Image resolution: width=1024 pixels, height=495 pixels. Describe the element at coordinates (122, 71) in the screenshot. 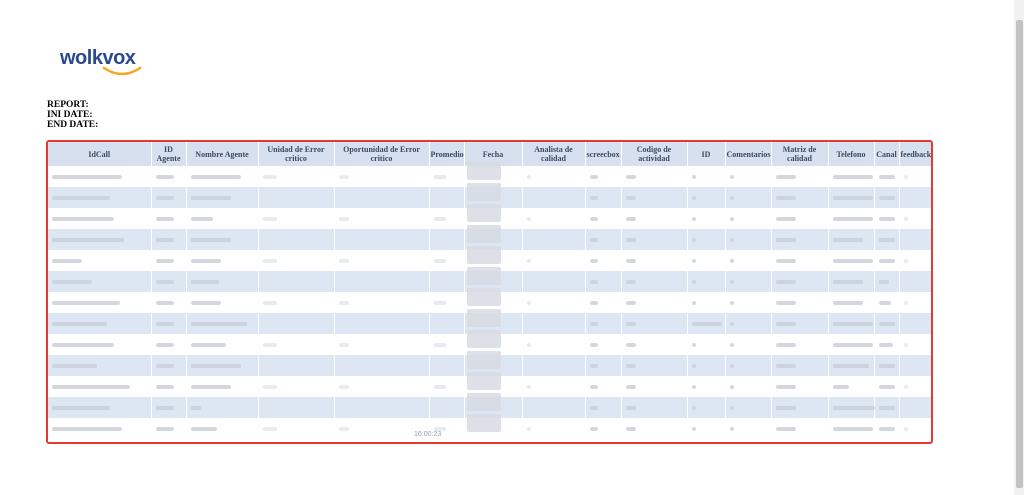

I see `logo-smile-icon` at that location.